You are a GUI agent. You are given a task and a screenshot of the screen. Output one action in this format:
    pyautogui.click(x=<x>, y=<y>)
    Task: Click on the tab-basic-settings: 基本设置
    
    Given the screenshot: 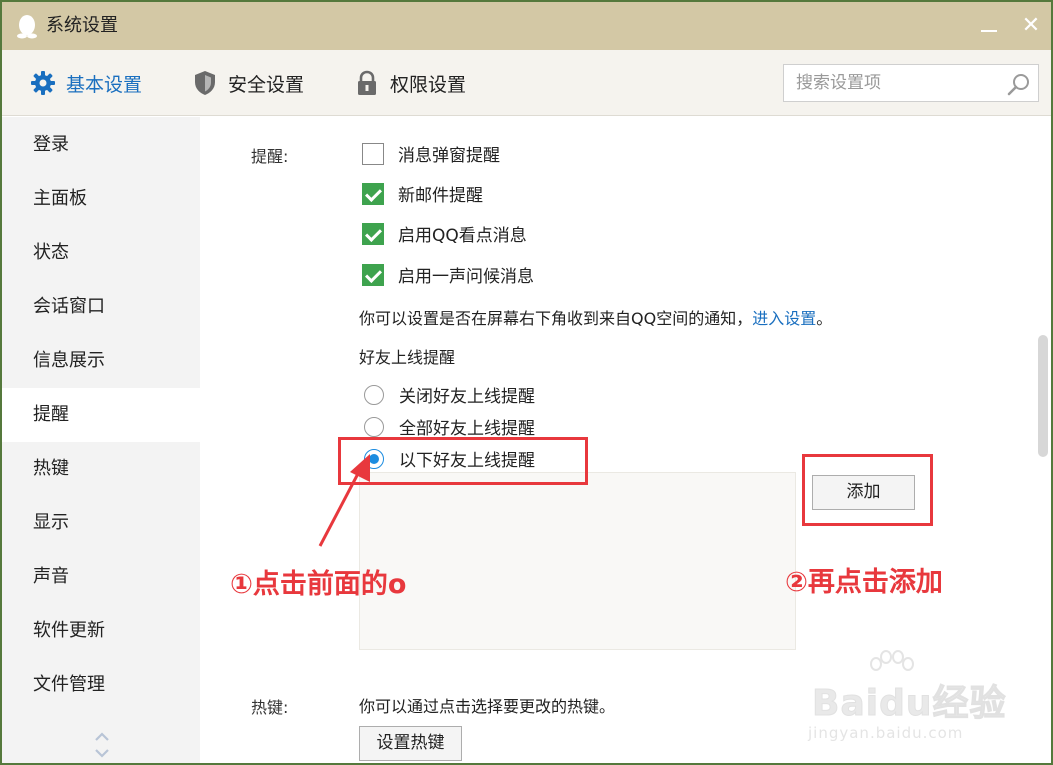 What is the action you would take?
    pyautogui.click(x=86, y=83)
    